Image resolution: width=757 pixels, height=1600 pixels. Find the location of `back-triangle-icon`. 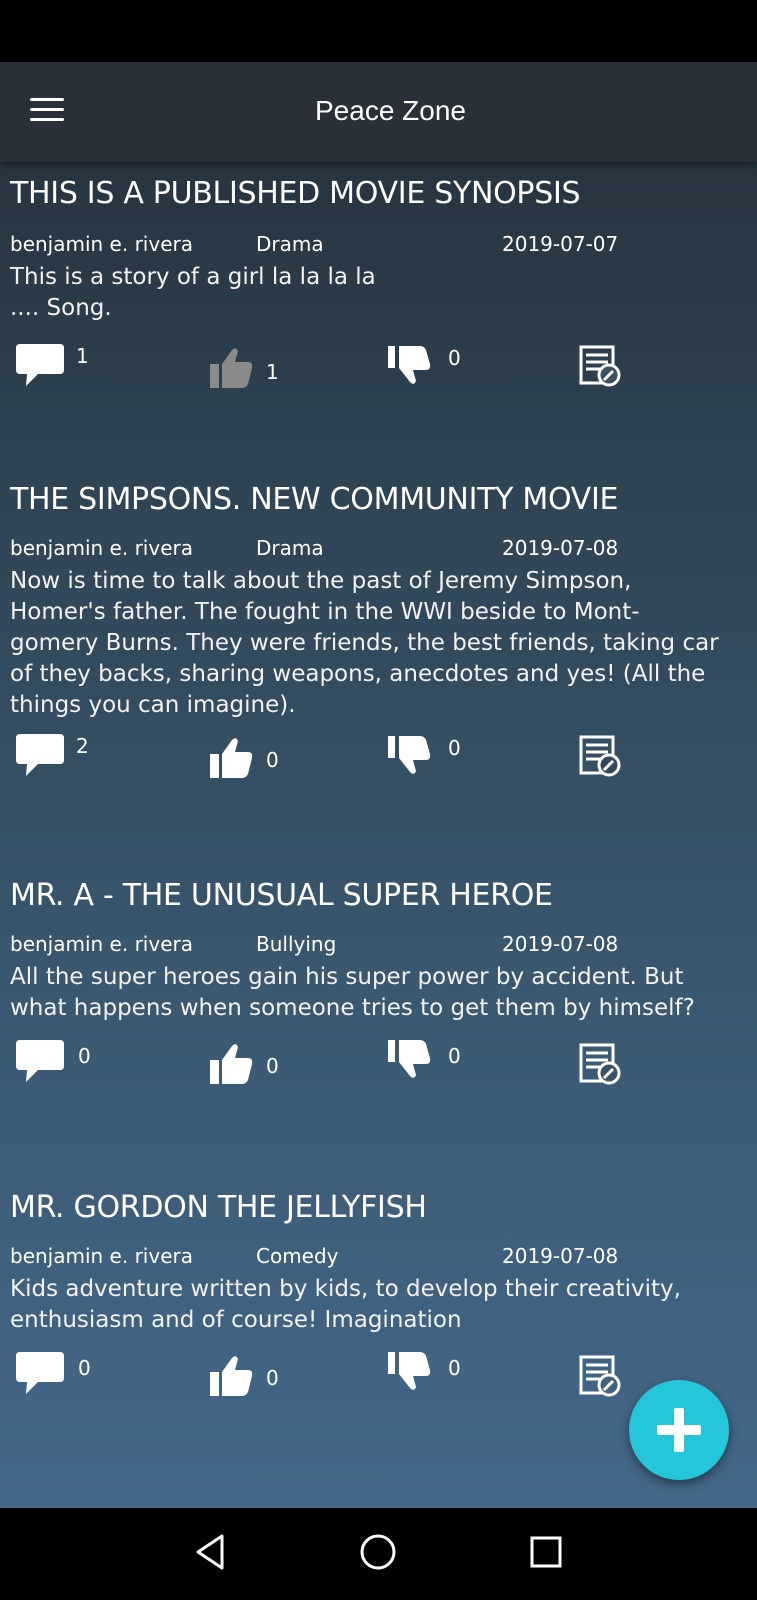

back-triangle-icon is located at coordinates (210, 1552).